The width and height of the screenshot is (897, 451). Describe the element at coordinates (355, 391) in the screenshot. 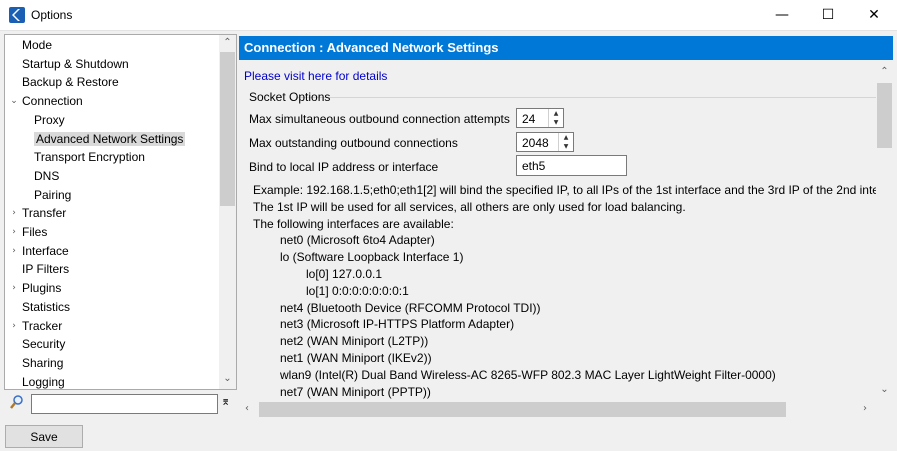

I see `info-line: net7 (WAN Miniport (PPTP))` at that location.